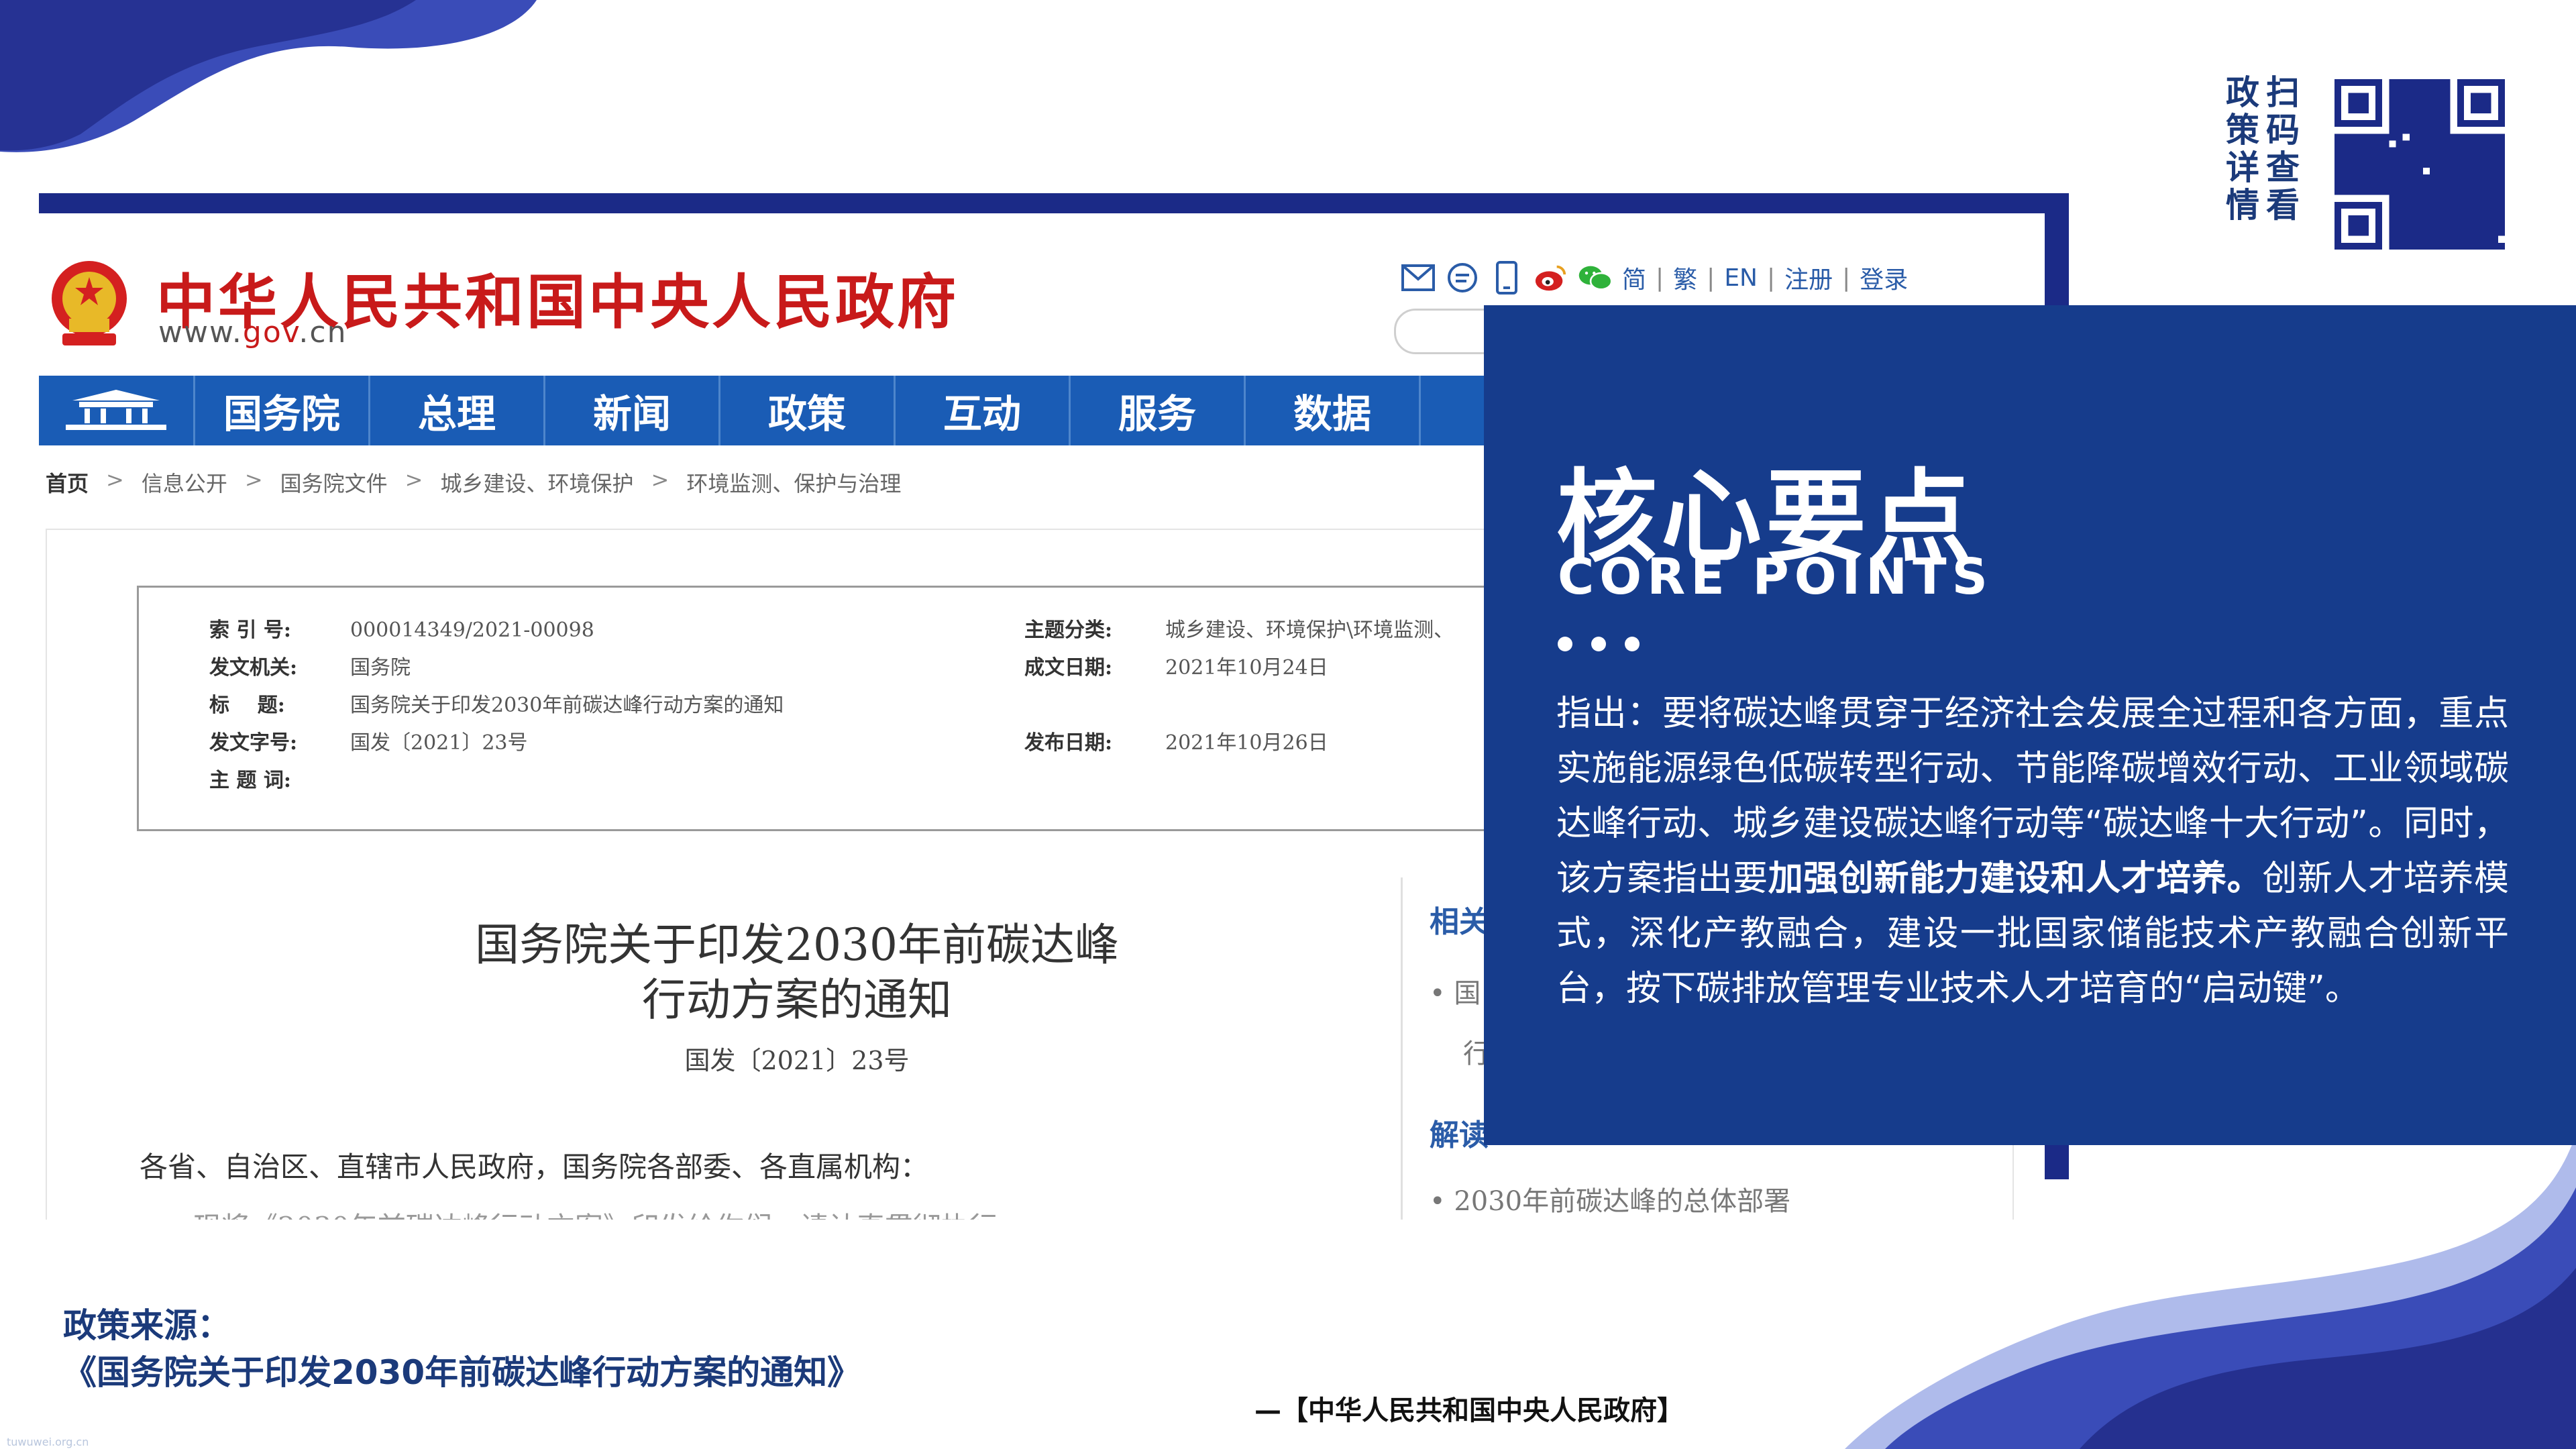 This screenshot has height=1449, width=2576. I want to click on meta-category: 主题分类: 城乡建设、环境保护\环境监测、, so click(1239, 628).